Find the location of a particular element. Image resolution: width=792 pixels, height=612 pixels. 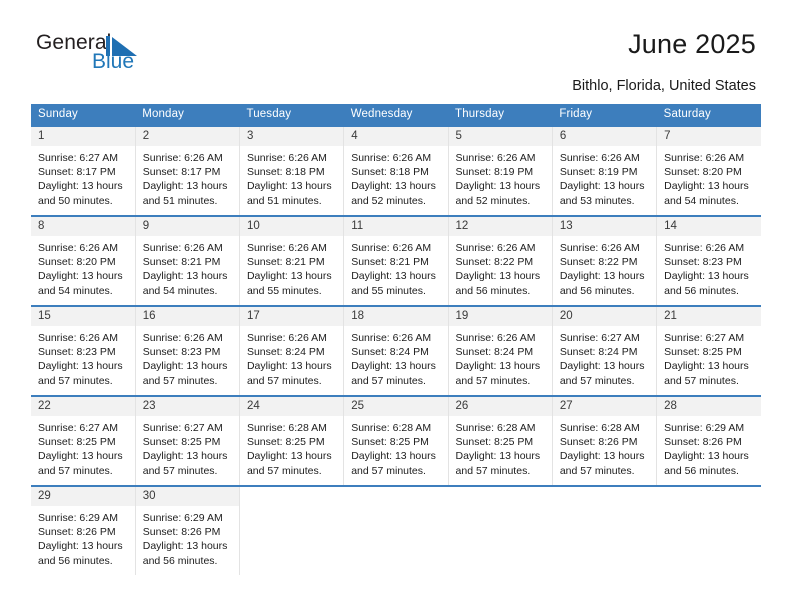

day-number: 18 is located at coordinates (396, 316).